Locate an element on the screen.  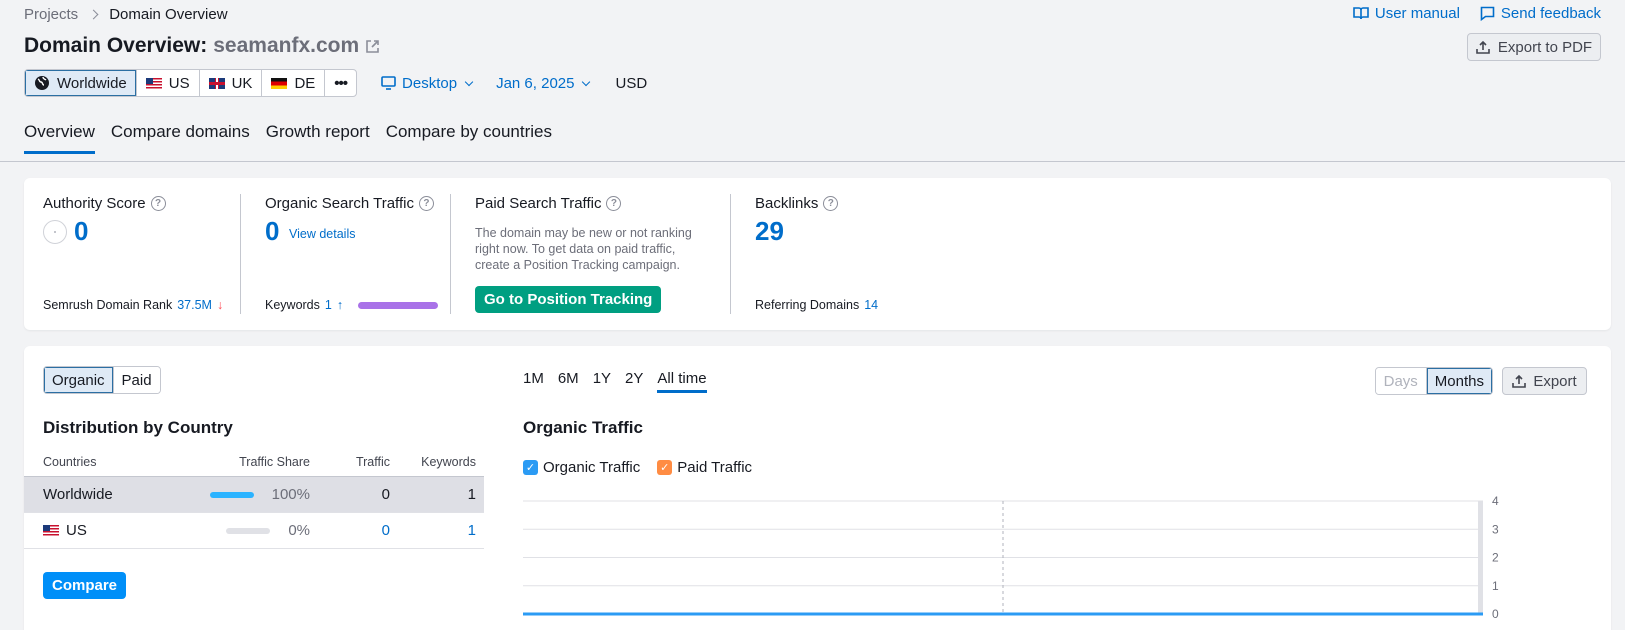
keywords-value: 1 is located at coordinates (328, 305).